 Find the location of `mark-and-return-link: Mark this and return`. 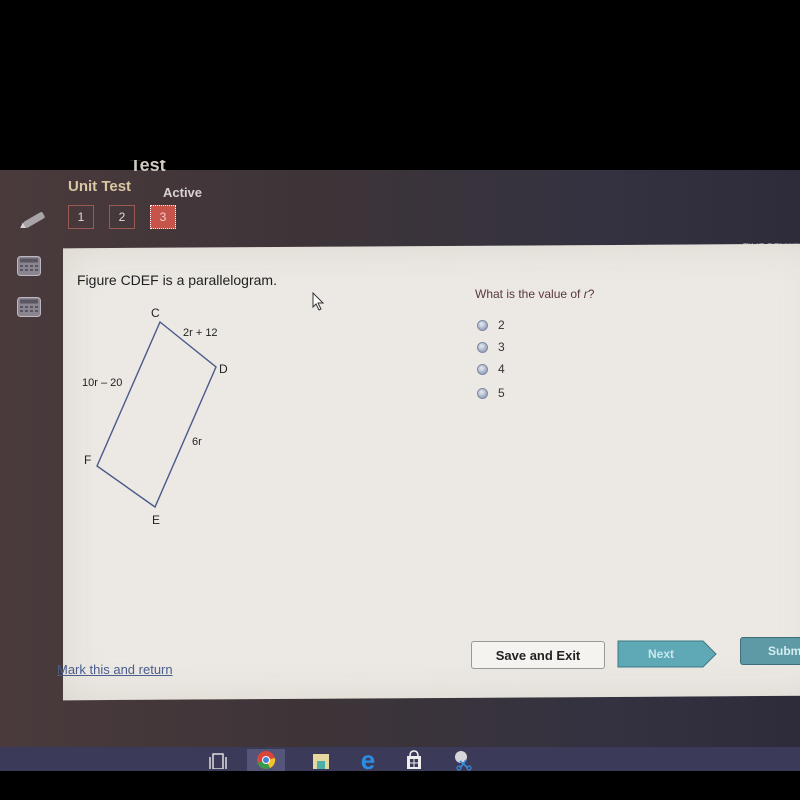

mark-and-return-link: Mark this and return is located at coordinates (115, 669).